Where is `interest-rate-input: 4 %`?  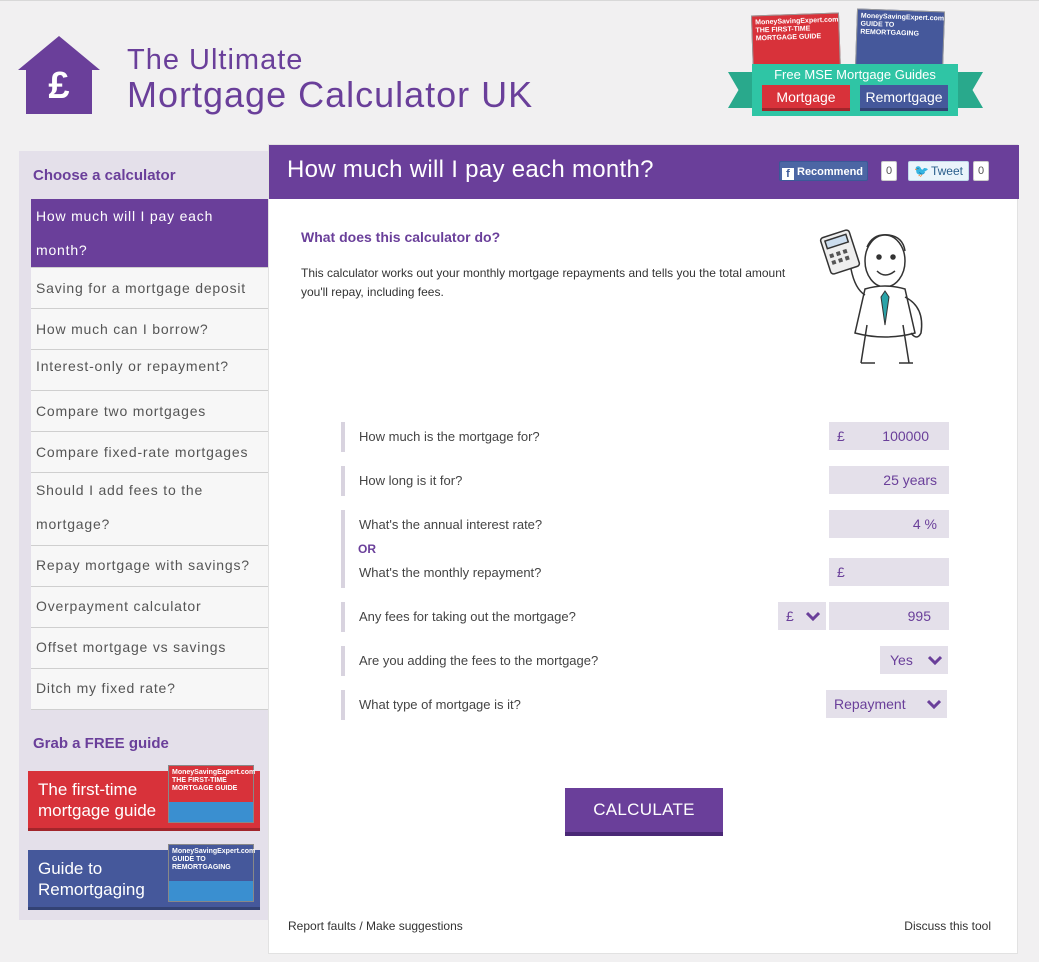
interest-rate-input: 4 % is located at coordinates (889, 524).